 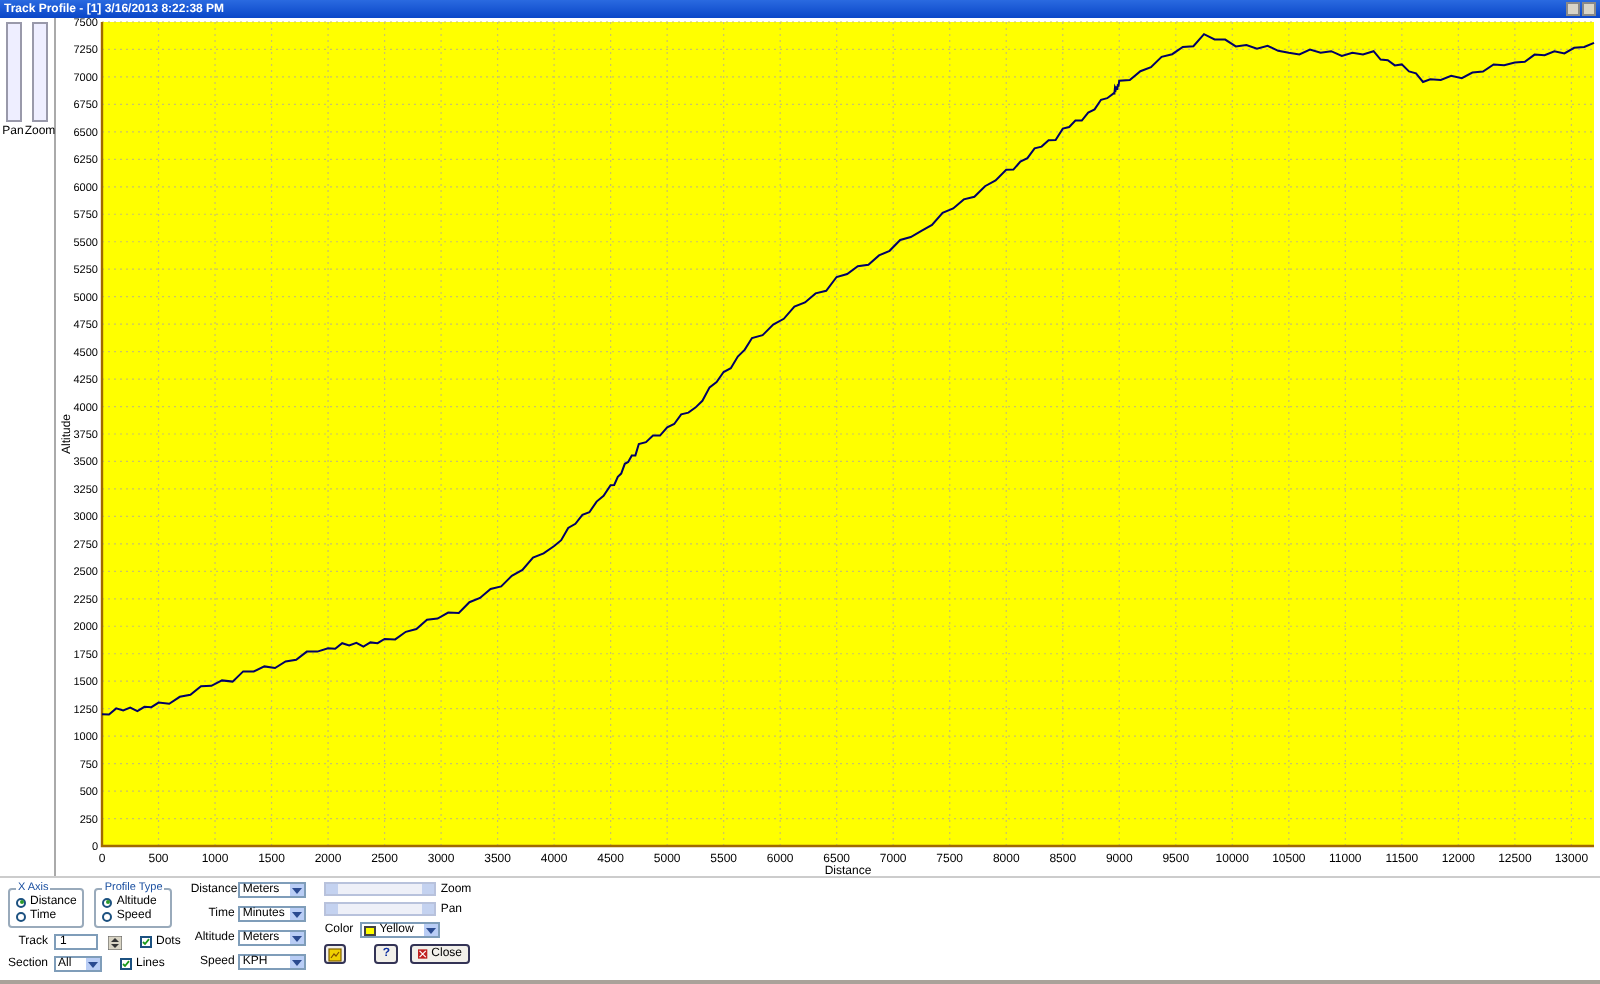 I want to click on image-icon, so click(x=335, y=954).